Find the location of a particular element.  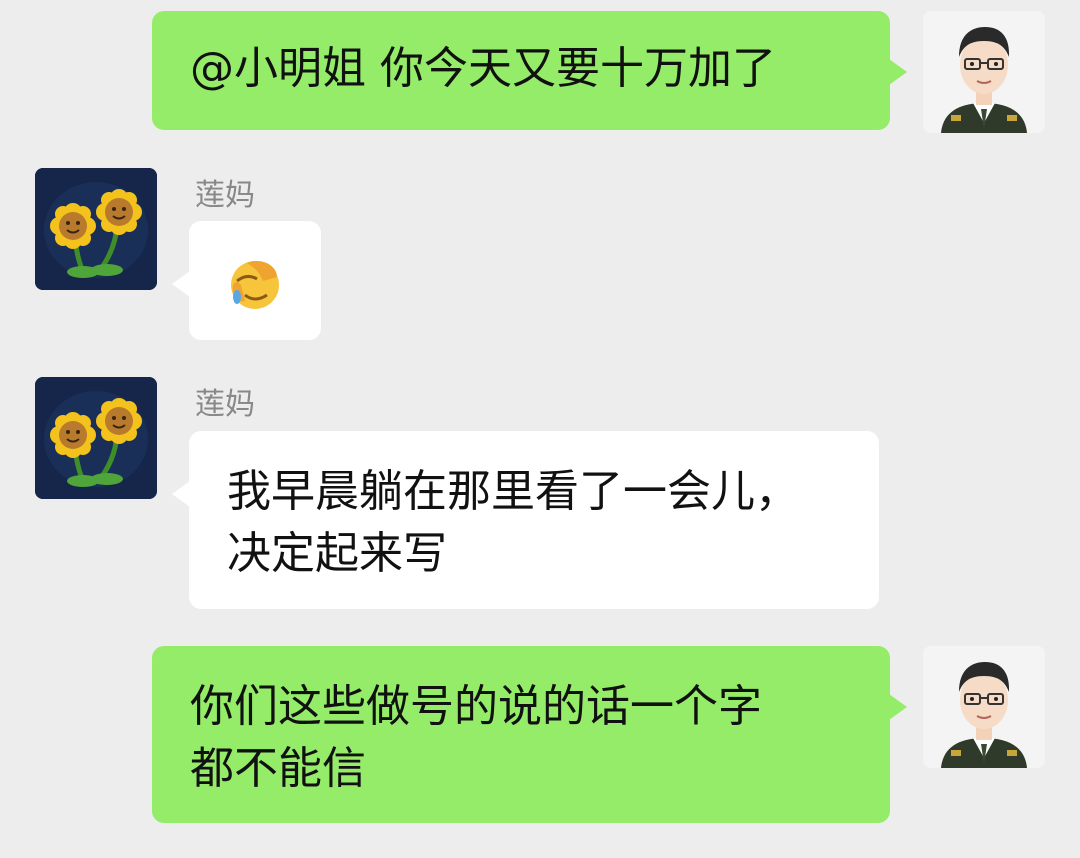

message-bubble-other: 我早晨躺在那里看了一会儿， 决定起来写 is located at coordinates (525, 520).